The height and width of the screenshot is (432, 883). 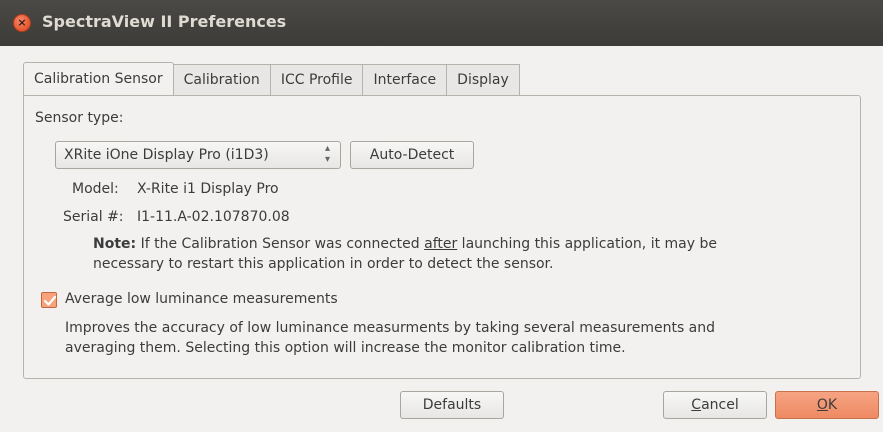 I want to click on ok-button: OK, so click(x=827, y=405).